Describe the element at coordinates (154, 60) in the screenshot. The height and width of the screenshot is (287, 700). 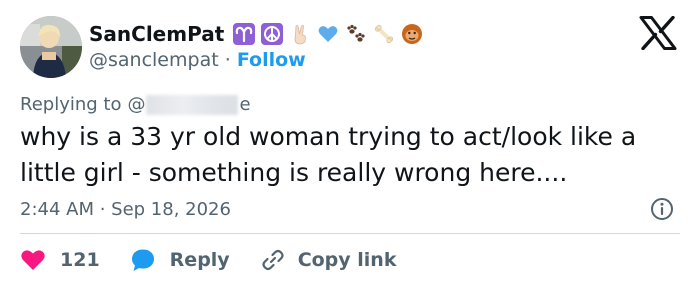
I see `user-handle: @sanclempat` at that location.